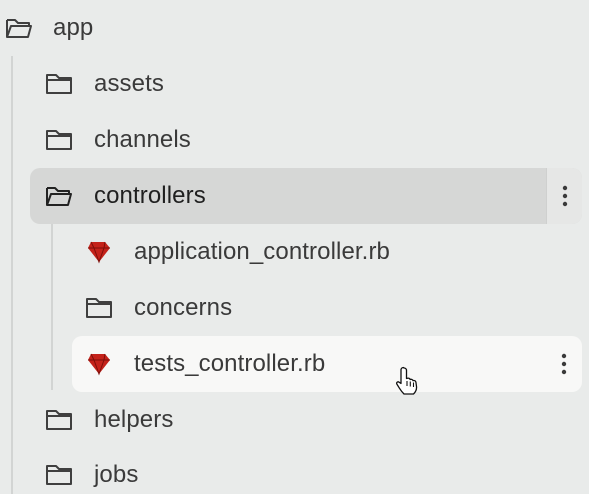  What do you see at coordinates (230, 363) in the screenshot?
I see `tree-item-label: tests_controller.rb` at bounding box center [230, 363].